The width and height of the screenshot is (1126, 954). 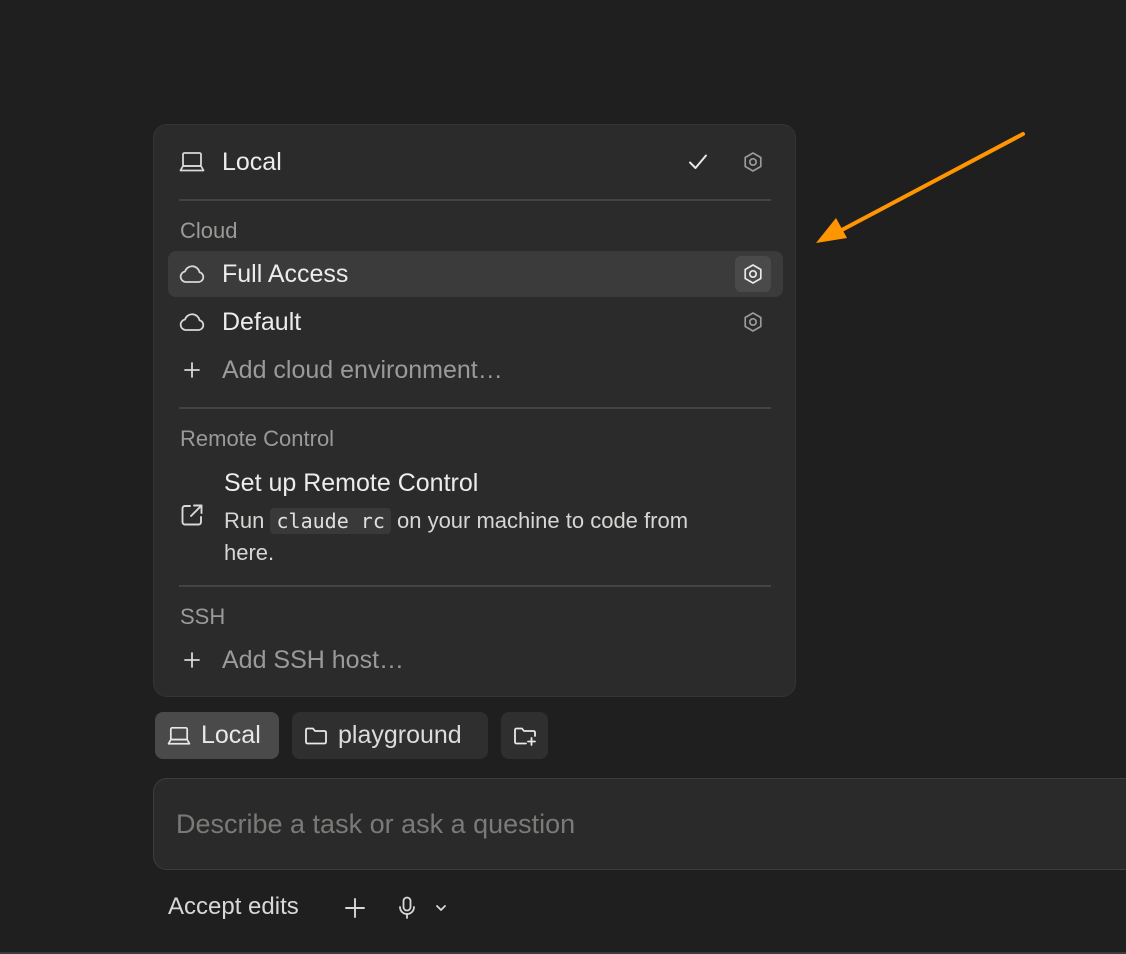 I want to click on section-label-cloud: Cloud, so click(x=209, y=230).